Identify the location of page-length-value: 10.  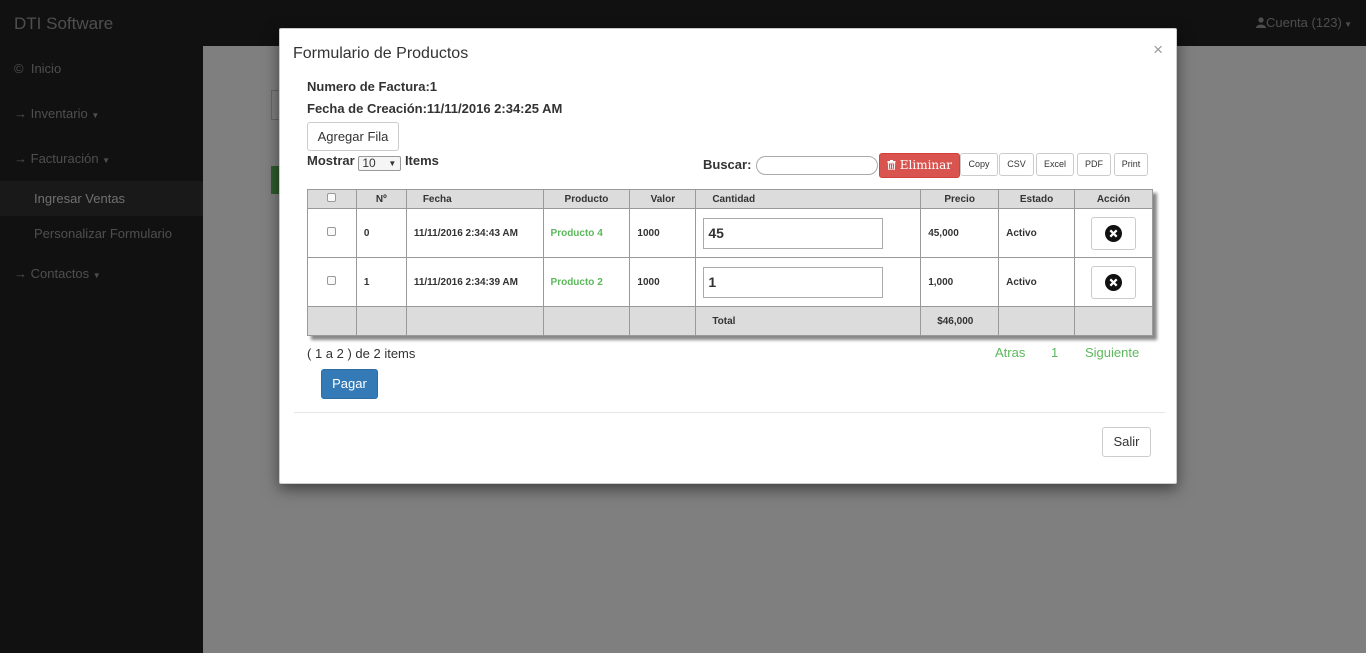
(369, 163).